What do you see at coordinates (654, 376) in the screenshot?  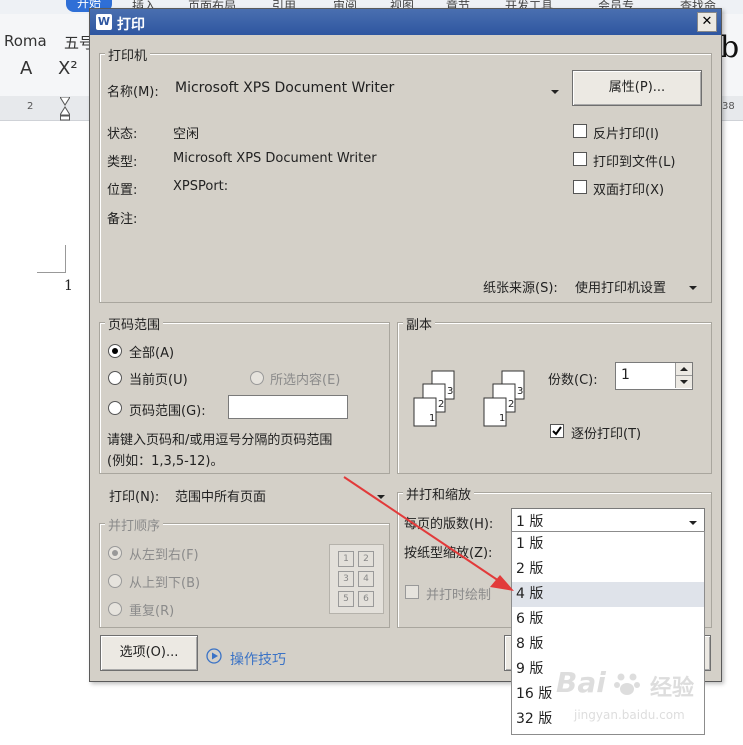 I see `copies-spinner: 1` at bounding box center [654, 376].